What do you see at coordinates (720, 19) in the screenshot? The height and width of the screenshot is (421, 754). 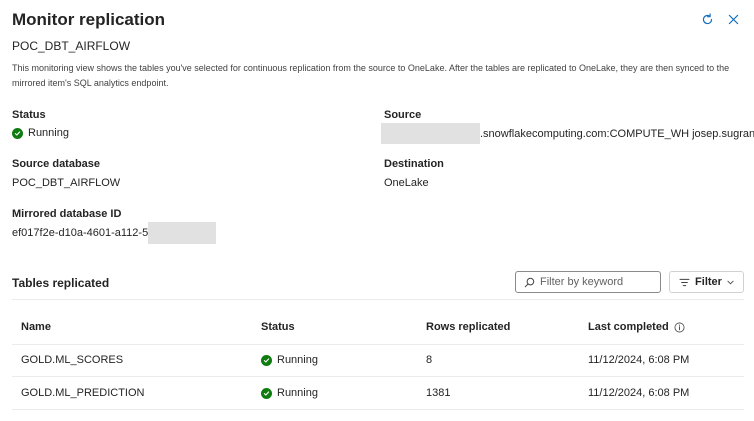 I see `header-actions` at bounding box center [720, 19].